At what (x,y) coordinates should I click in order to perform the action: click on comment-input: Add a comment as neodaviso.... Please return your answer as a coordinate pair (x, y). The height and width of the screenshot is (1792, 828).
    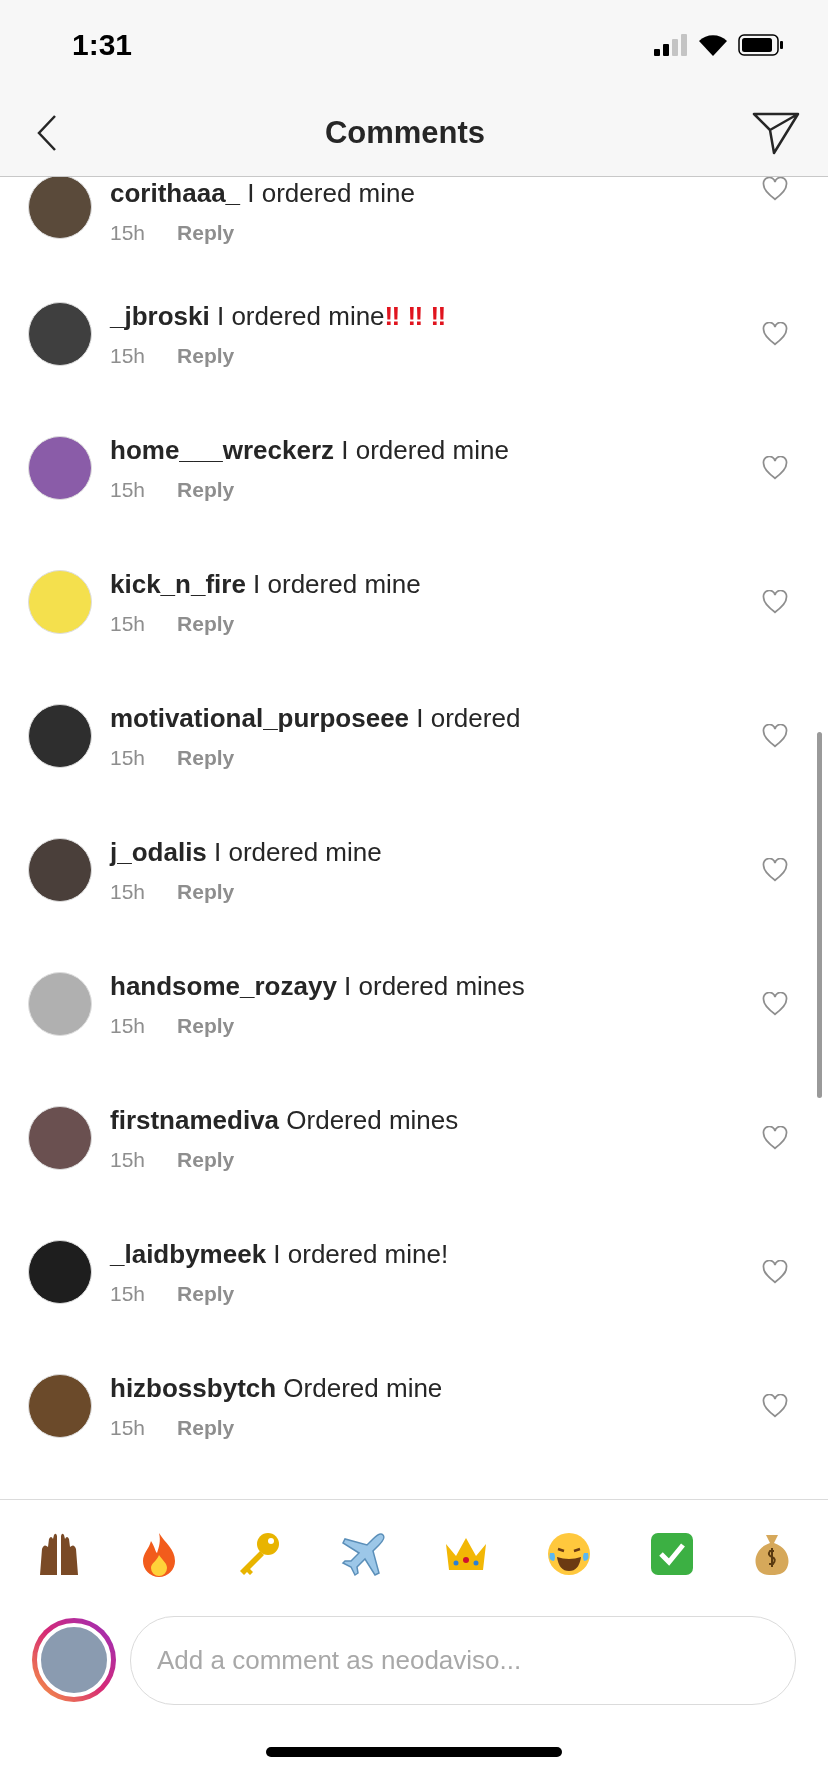
    Looking at the image, I should click on (463, 1660).